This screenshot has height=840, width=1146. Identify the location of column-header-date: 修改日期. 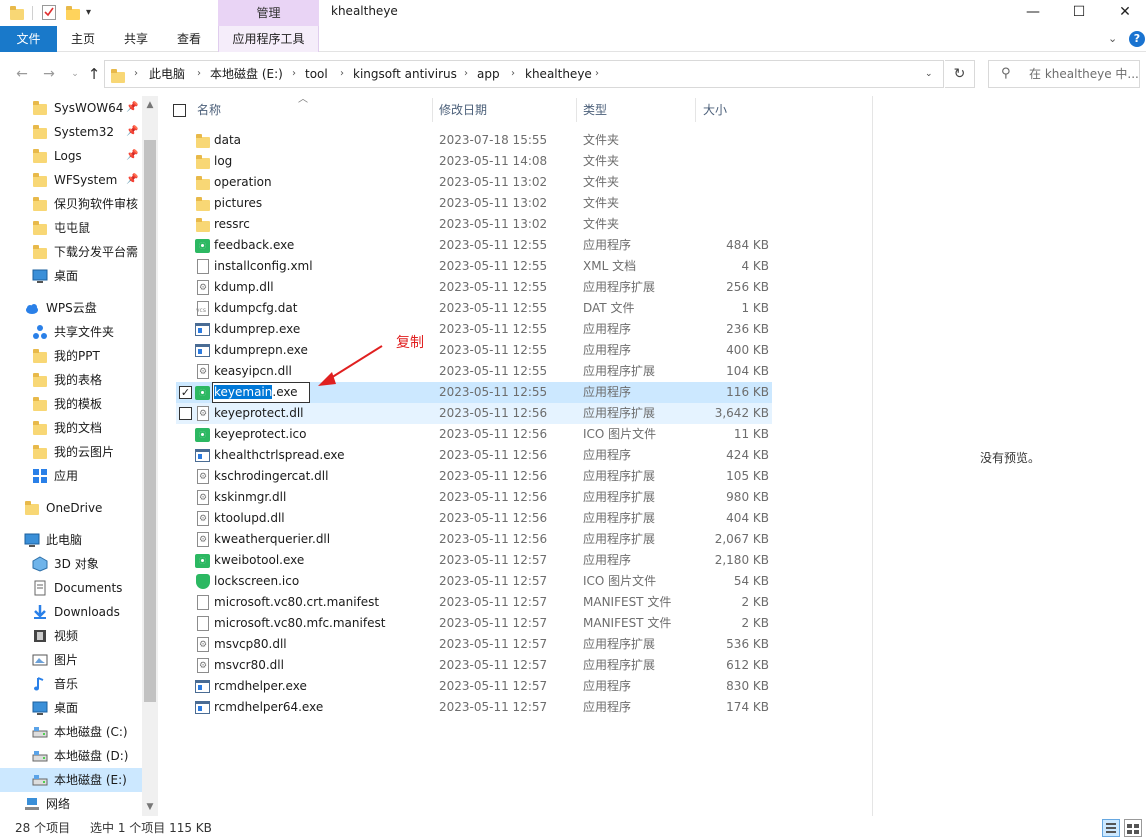
(506, 110).